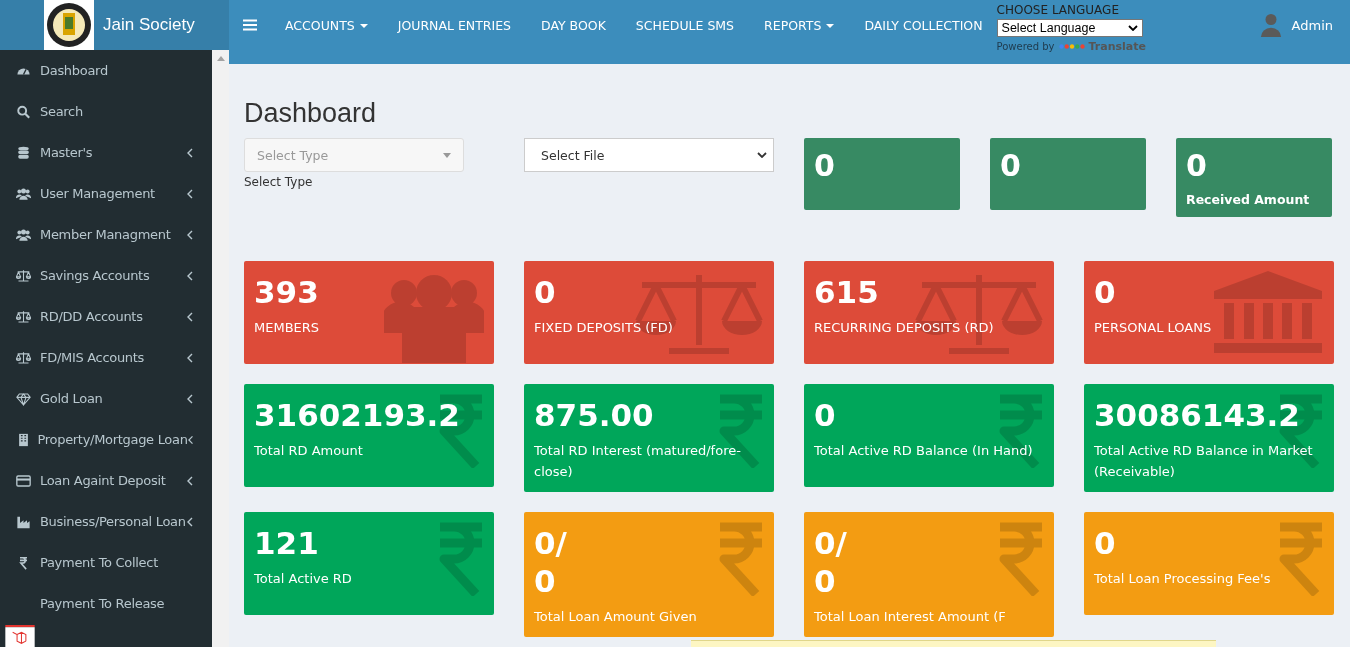  Describe the element at coordinates (309, 451) in the screenshot. I see `stat-label: Total RD Amount` at that location.